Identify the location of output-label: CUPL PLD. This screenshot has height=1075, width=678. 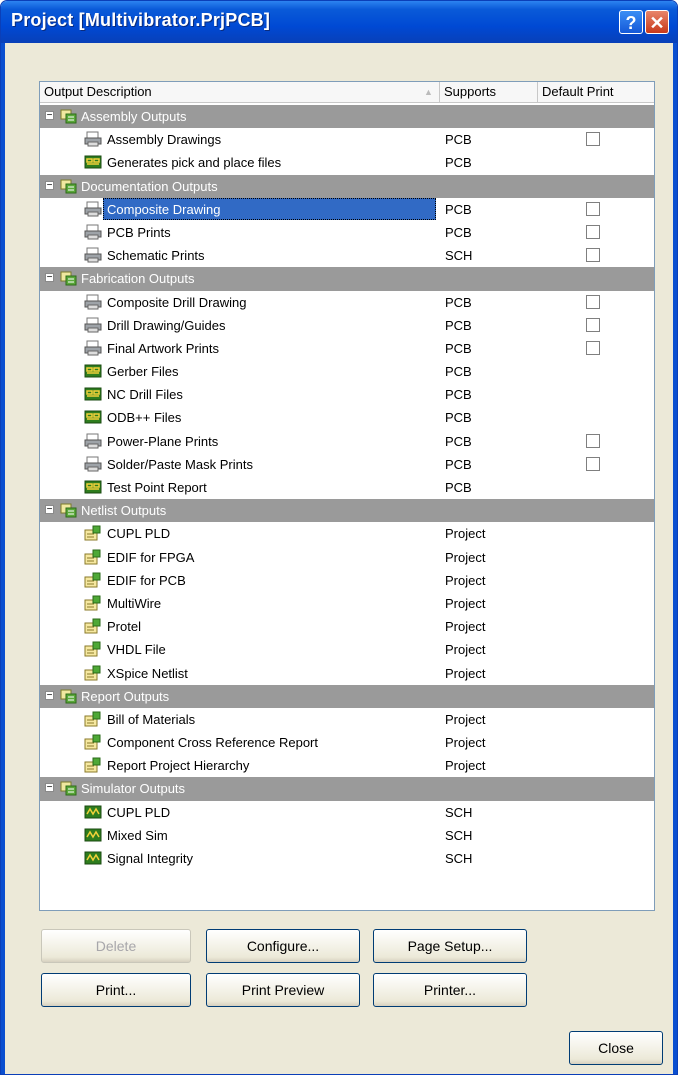
(139, 534).